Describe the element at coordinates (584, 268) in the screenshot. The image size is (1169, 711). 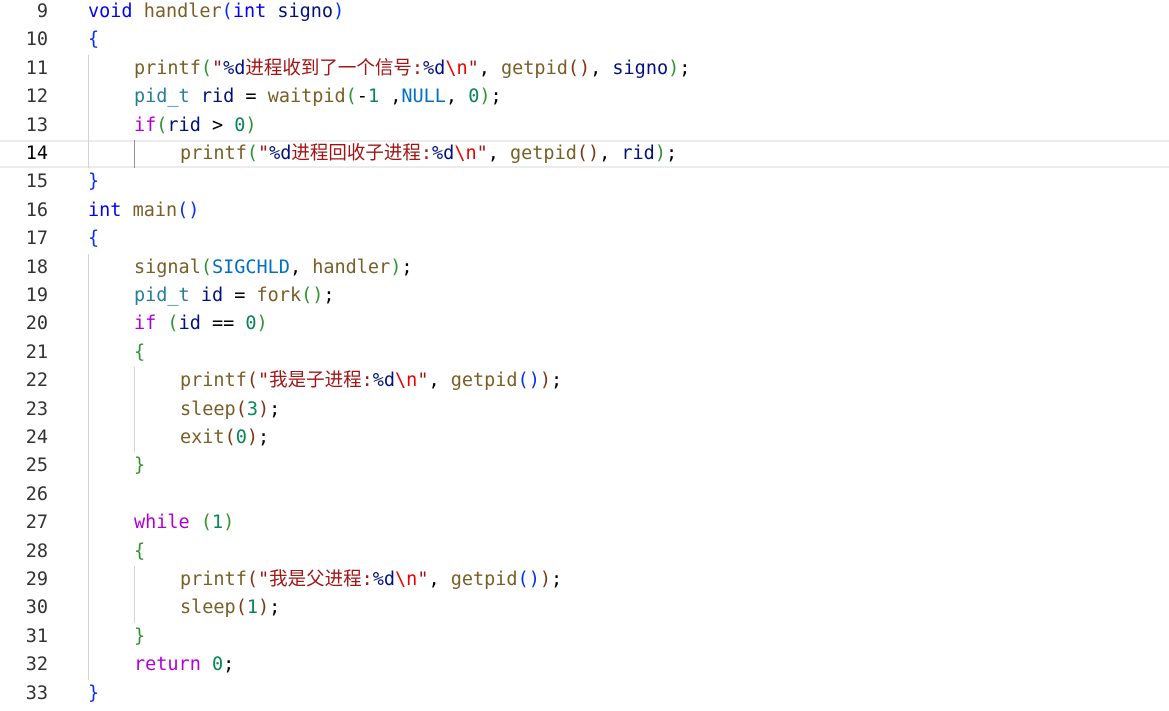
I see `code-line: 18 signal(SIGCHLD, handler);` at that location.